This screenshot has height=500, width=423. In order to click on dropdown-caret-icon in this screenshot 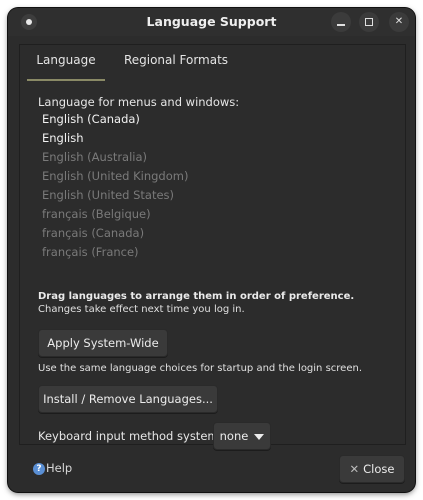, I will do `click(259, 436)`.